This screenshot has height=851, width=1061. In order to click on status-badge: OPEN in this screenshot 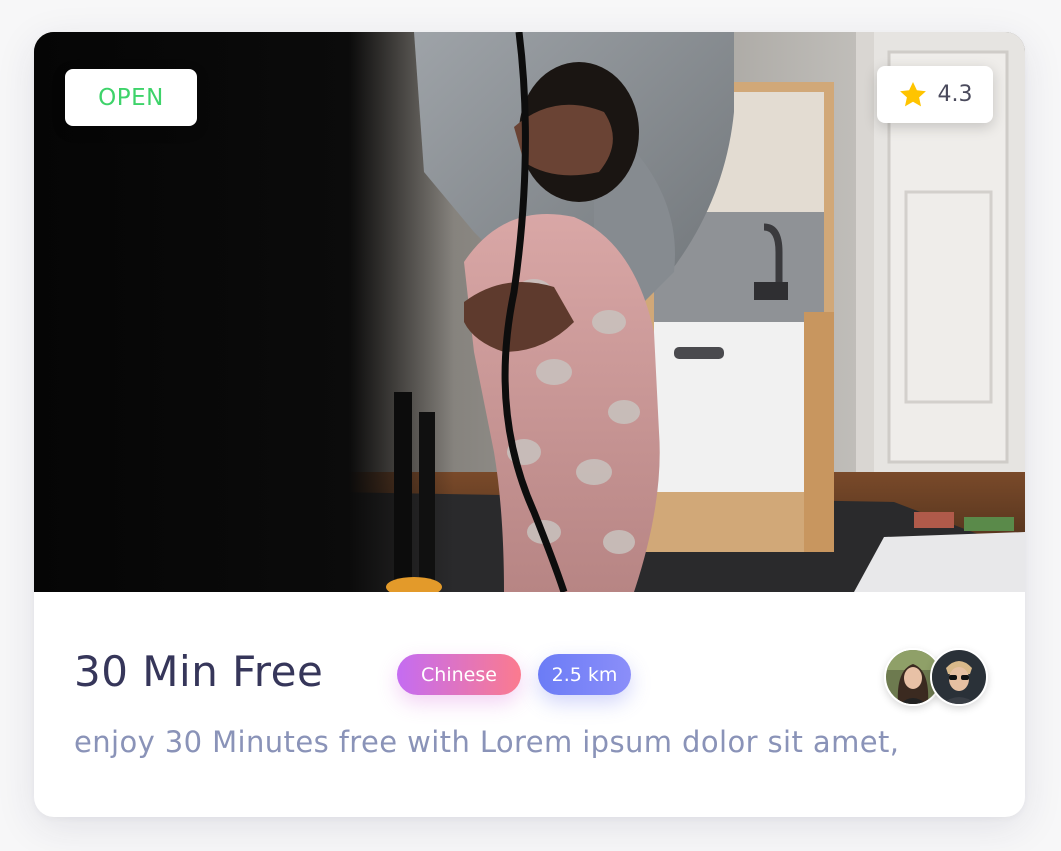, I will do `click(131, 97)`.